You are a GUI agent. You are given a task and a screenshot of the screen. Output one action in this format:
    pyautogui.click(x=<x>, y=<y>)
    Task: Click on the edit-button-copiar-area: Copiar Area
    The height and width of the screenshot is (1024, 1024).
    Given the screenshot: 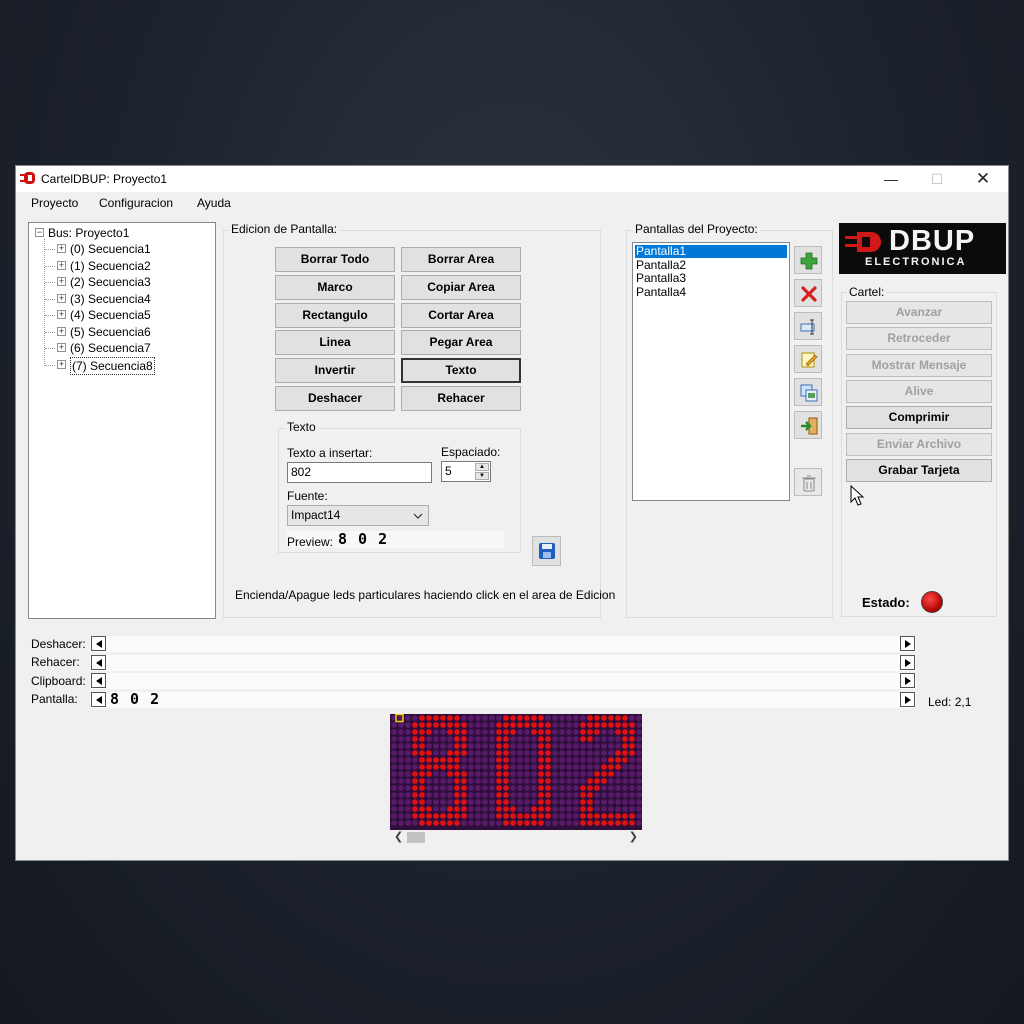 What is the action you would take?
    pyautogui.click(x=461, y=287)
    